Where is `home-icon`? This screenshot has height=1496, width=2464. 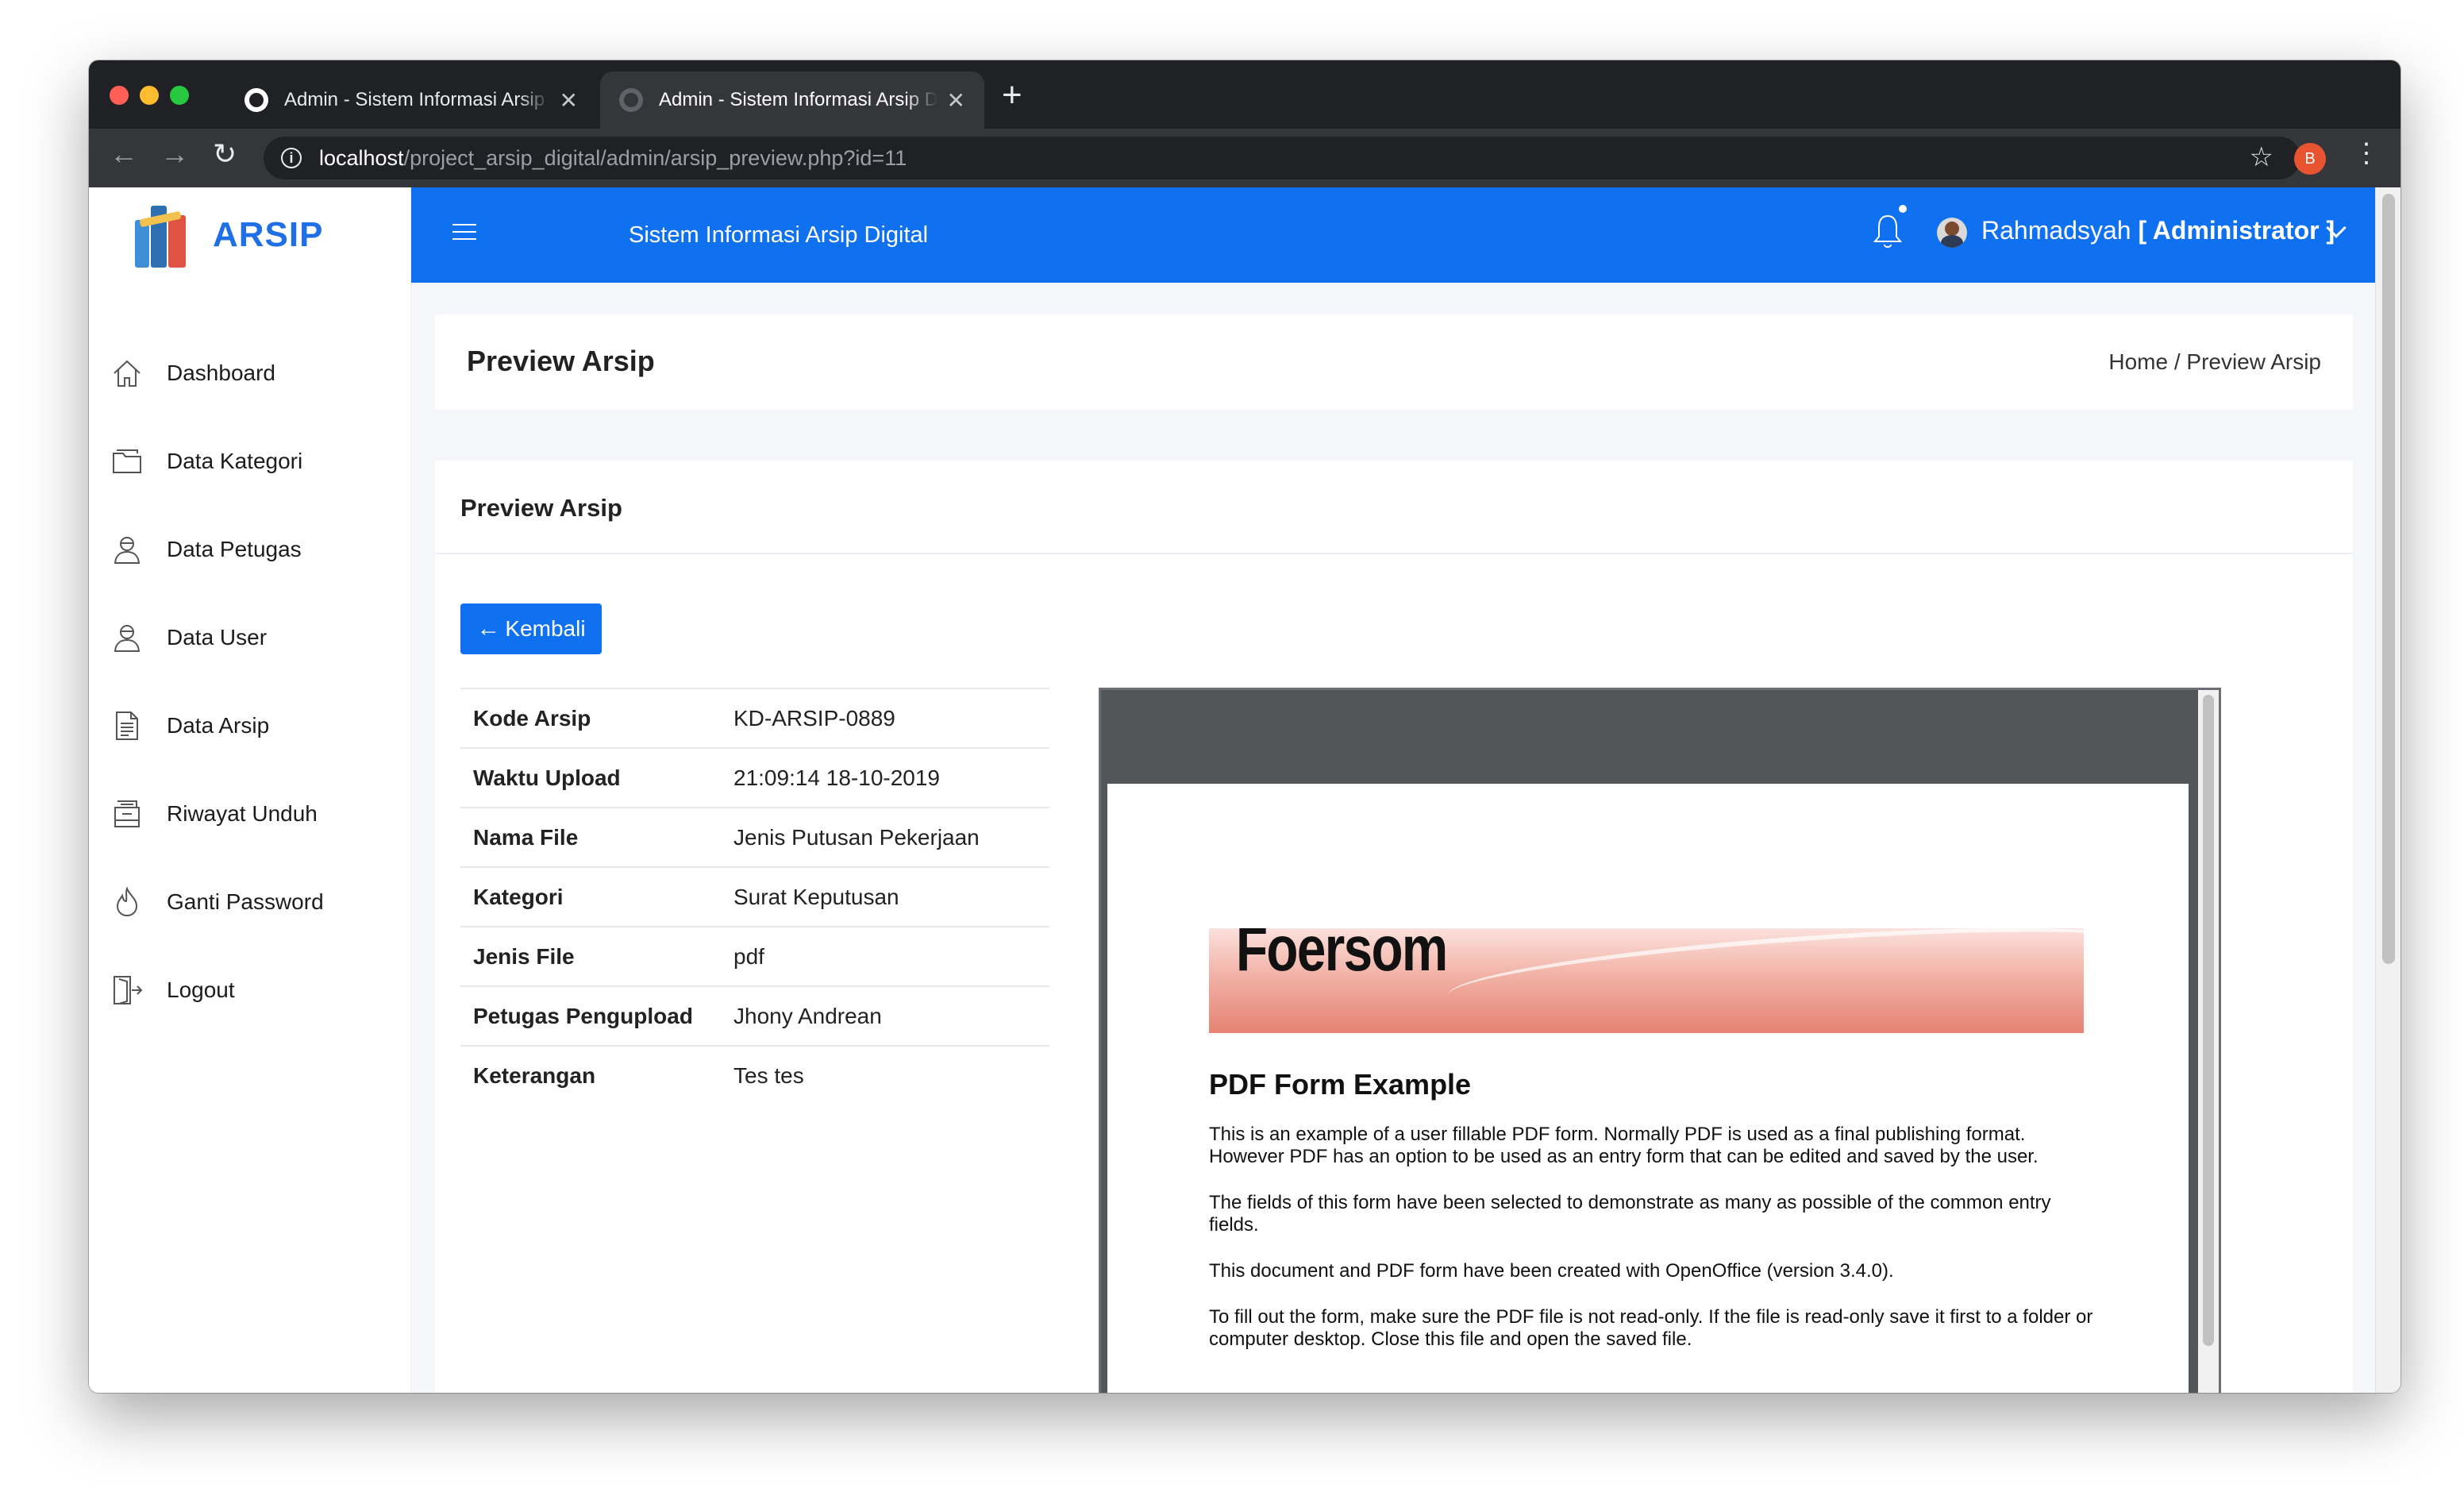
home-icon is located at coordinates (127, 373).